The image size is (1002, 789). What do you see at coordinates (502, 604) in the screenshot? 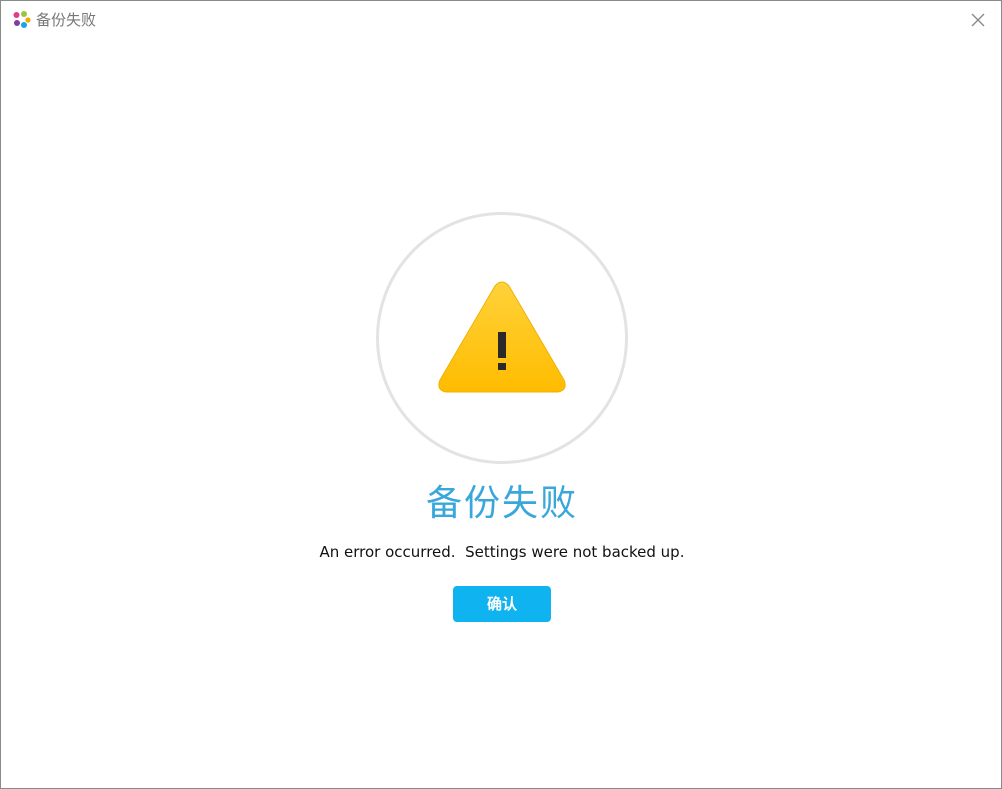
I see `confirm-button: 确认` at bounding box center [502, 604].